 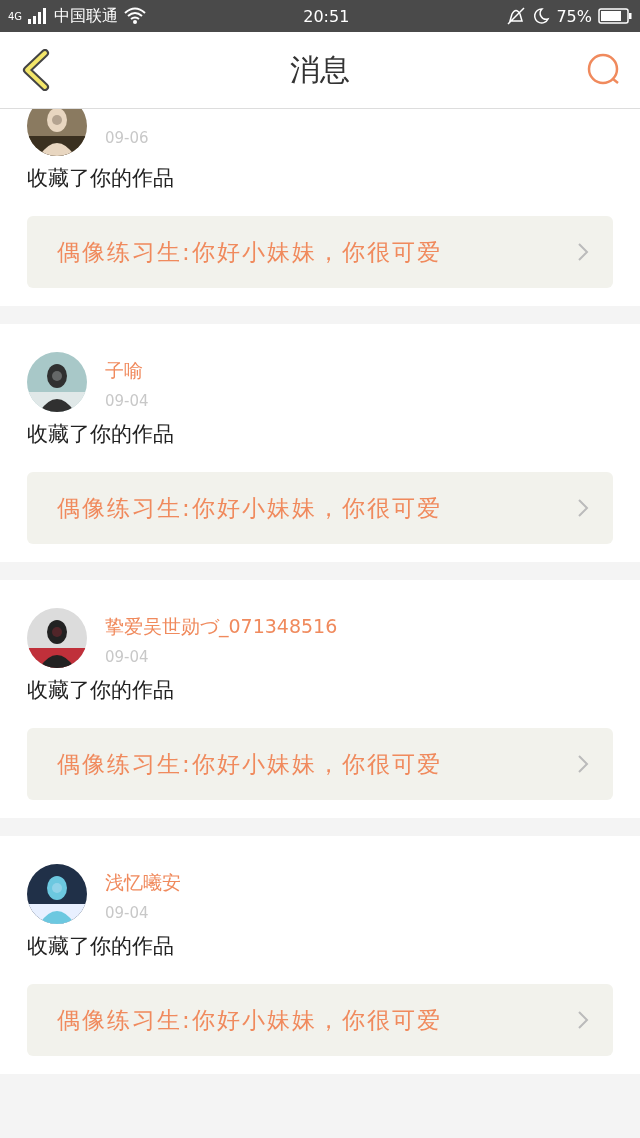 What do you see at coordinates (516, 16) in the screenshot?
I see `bell-off-icon` at bounding box center [516, 16].